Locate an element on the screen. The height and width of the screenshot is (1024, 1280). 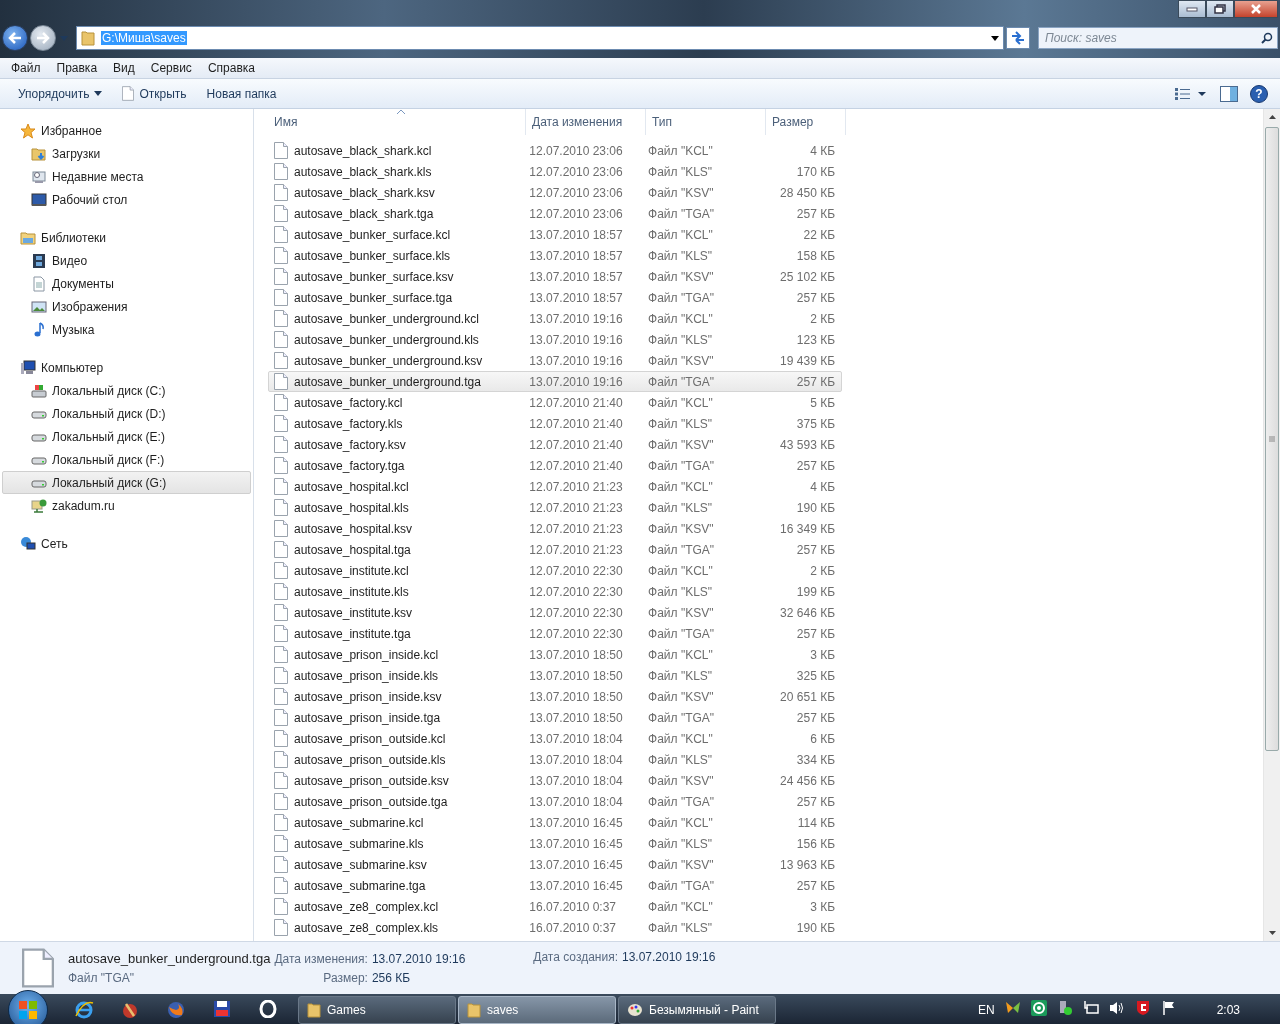
file-row: autosave_hospital.ksv 12.07.2010 21:23 Файл "KSV" 16 349 КБ is located at coordinates (555, 528).